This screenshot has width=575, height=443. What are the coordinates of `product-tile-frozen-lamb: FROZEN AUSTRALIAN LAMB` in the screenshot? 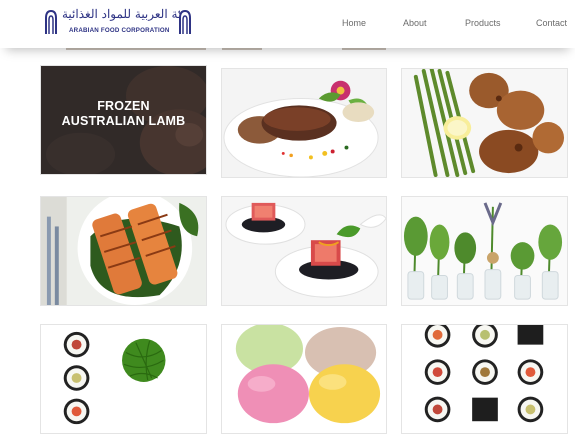 It's located at (123, 120).